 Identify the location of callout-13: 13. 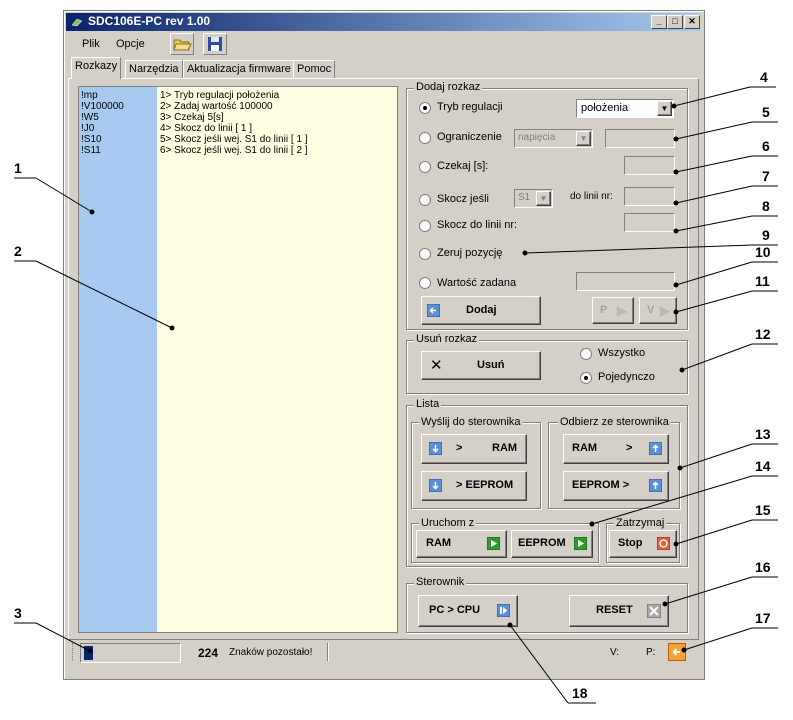
(763, 434).